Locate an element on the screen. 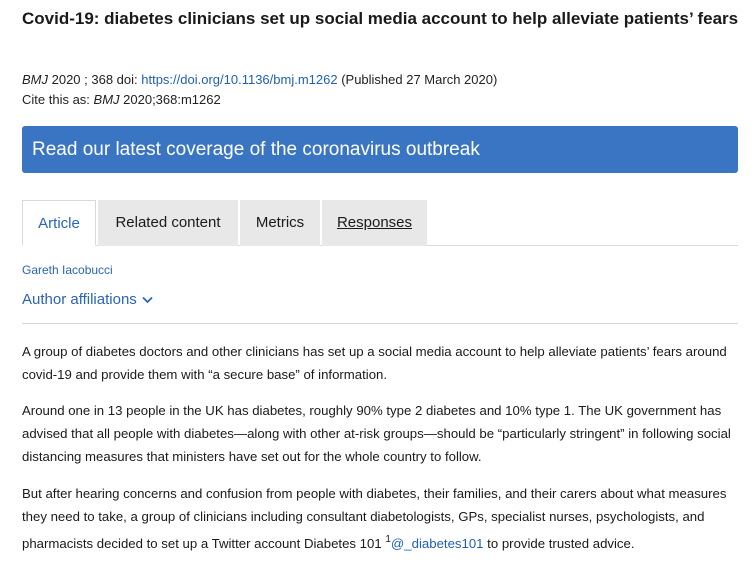 The height and width of the screenshot is (575, 754). tab-related-content-label: Related content is located at coordinates (168, 222).